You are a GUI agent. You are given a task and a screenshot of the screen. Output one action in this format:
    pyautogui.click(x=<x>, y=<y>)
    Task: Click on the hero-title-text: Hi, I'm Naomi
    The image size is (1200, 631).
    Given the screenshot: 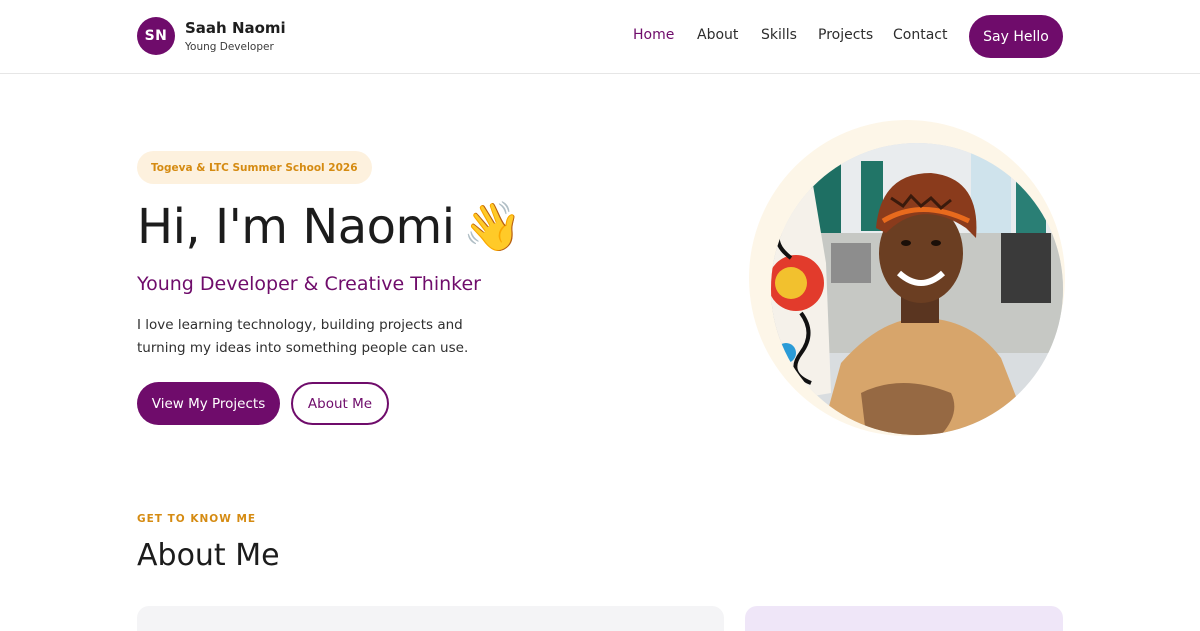 What is the action you would take?
    pyautogui.click(x=296, y=227)
    